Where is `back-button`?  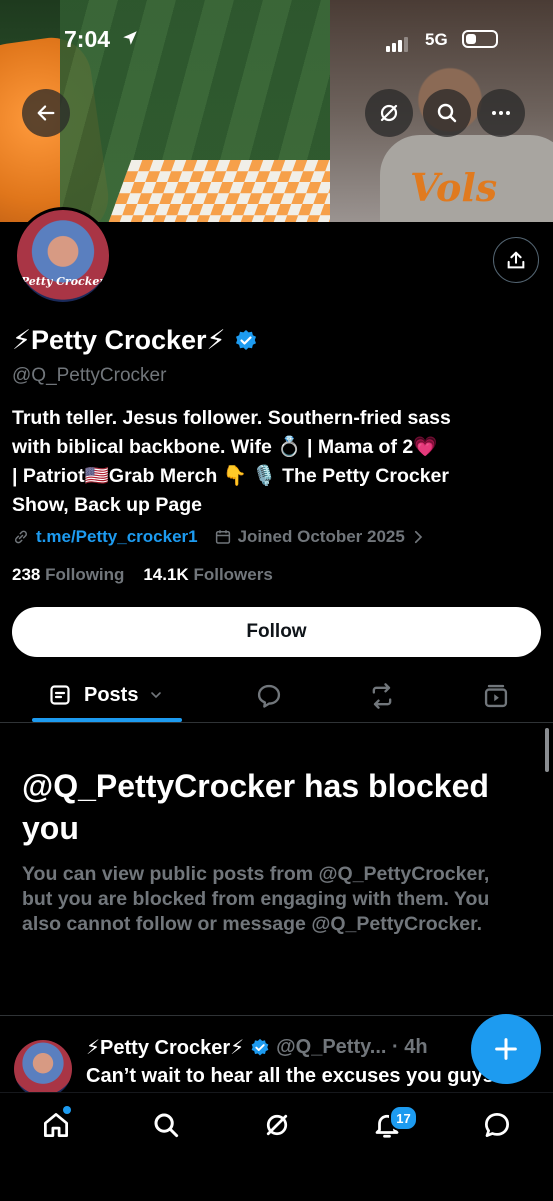 back-button is located at coordinates (46, 113).